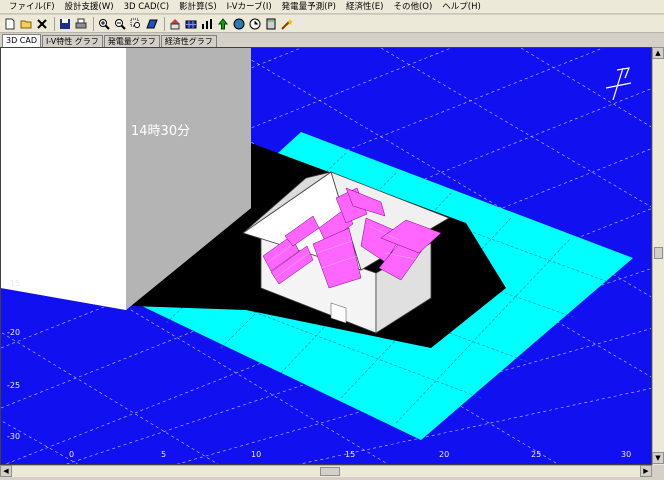 The width and height of the screenshot is (664, 480). Describe the element at coordinates (72, 454) in the screenshot. I see `x-tick-label: 0` at that location.